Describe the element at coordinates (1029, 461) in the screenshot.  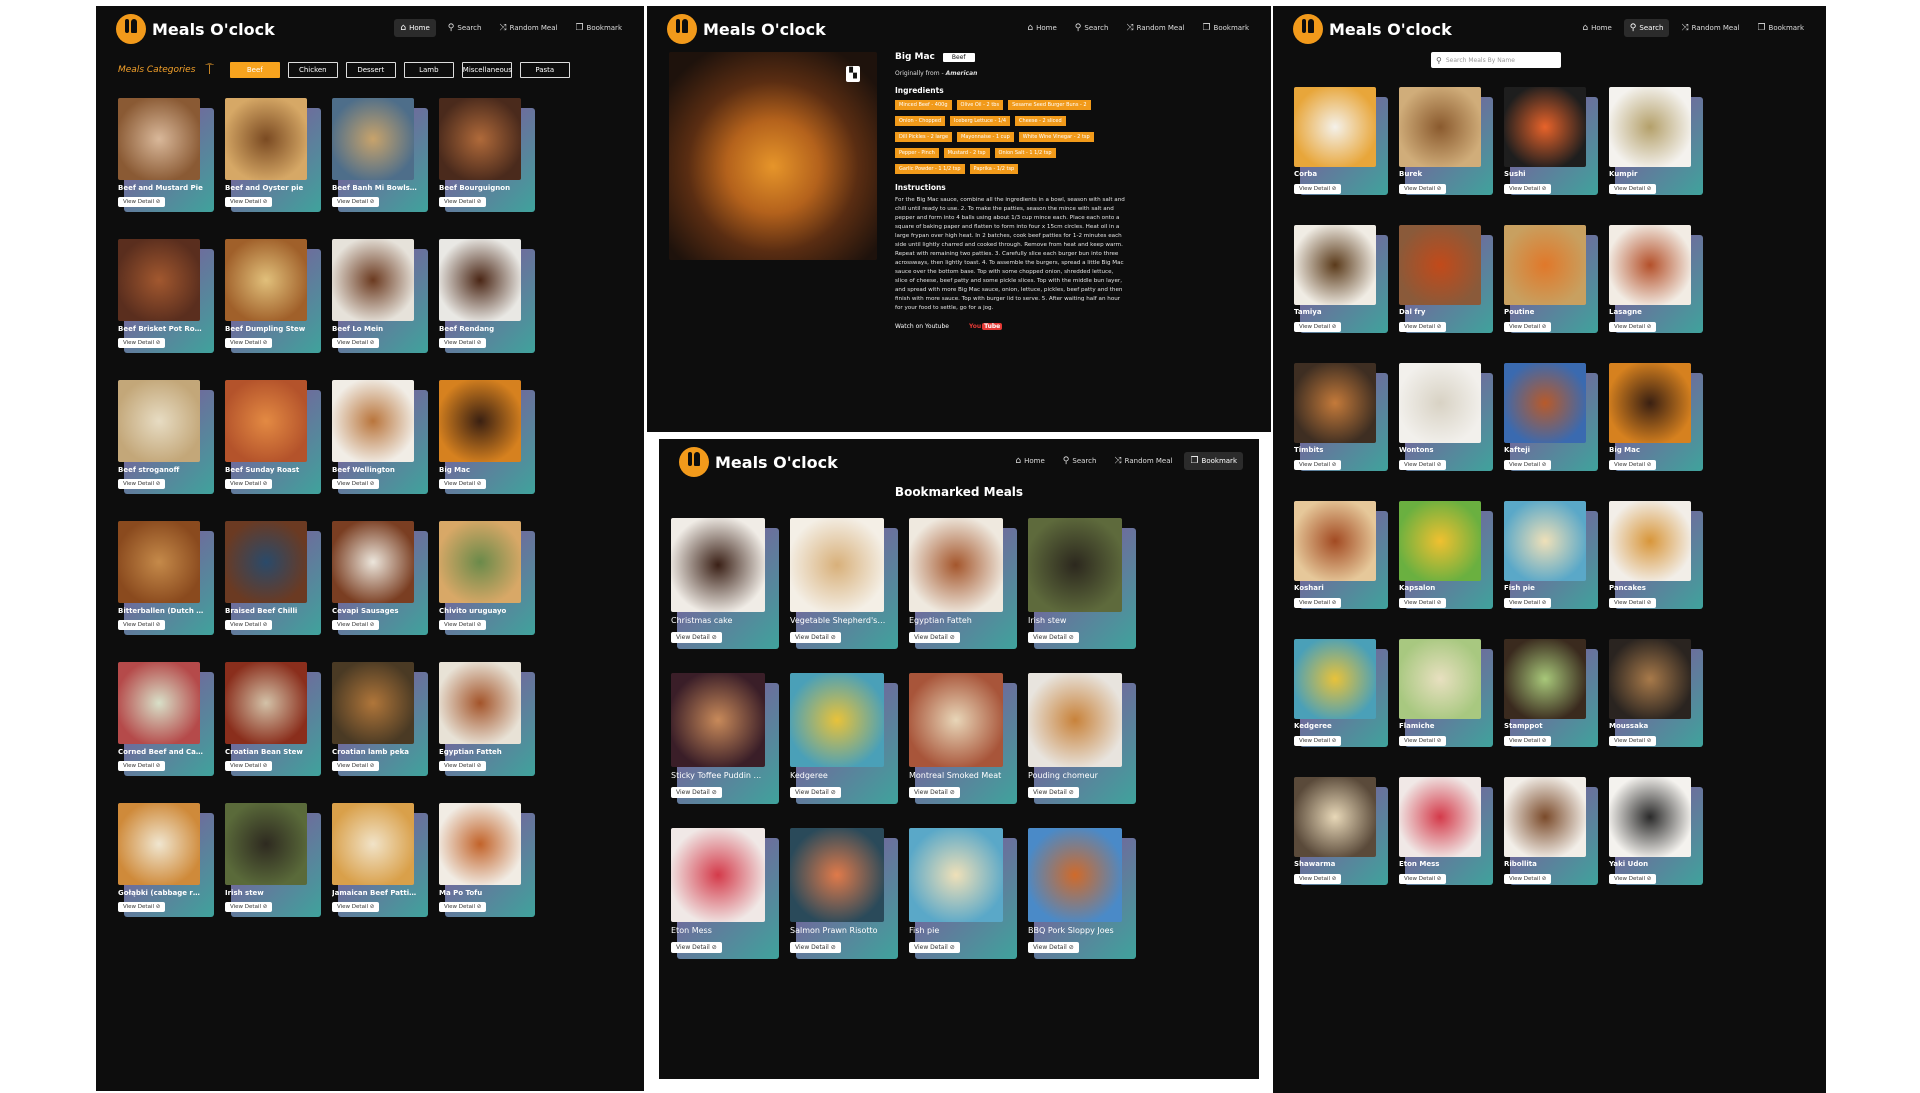
I see `nav-home: ⌂ Home` at that location.